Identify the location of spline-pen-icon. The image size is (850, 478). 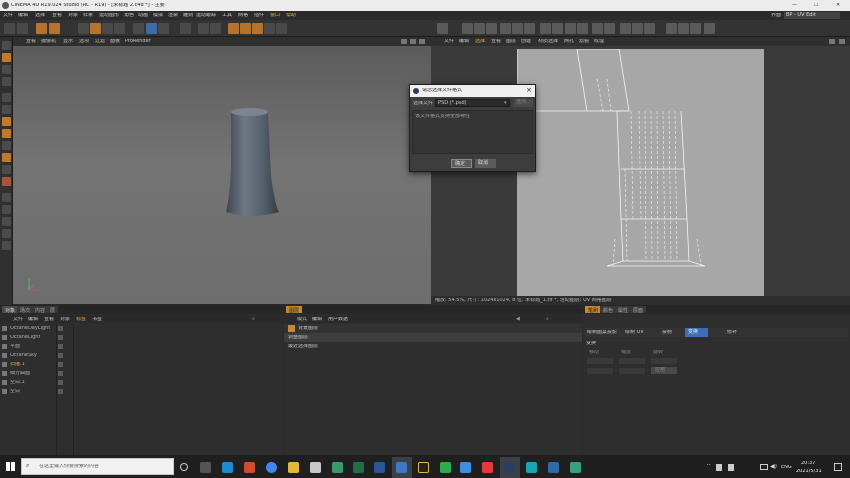
(203, 28).